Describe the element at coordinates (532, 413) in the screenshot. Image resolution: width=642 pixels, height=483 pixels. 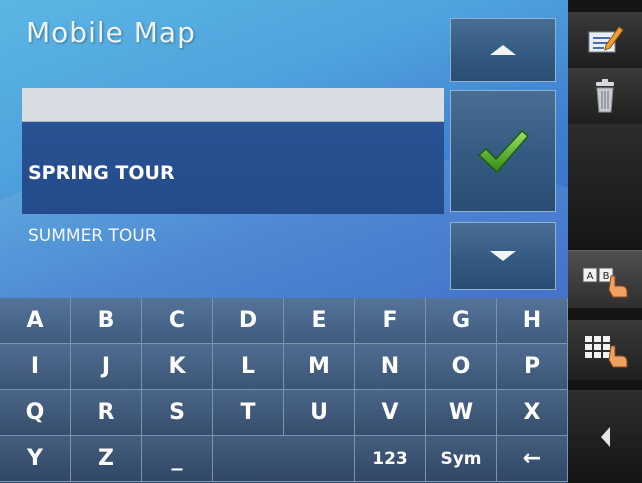
I see `key-x: X` at that location.